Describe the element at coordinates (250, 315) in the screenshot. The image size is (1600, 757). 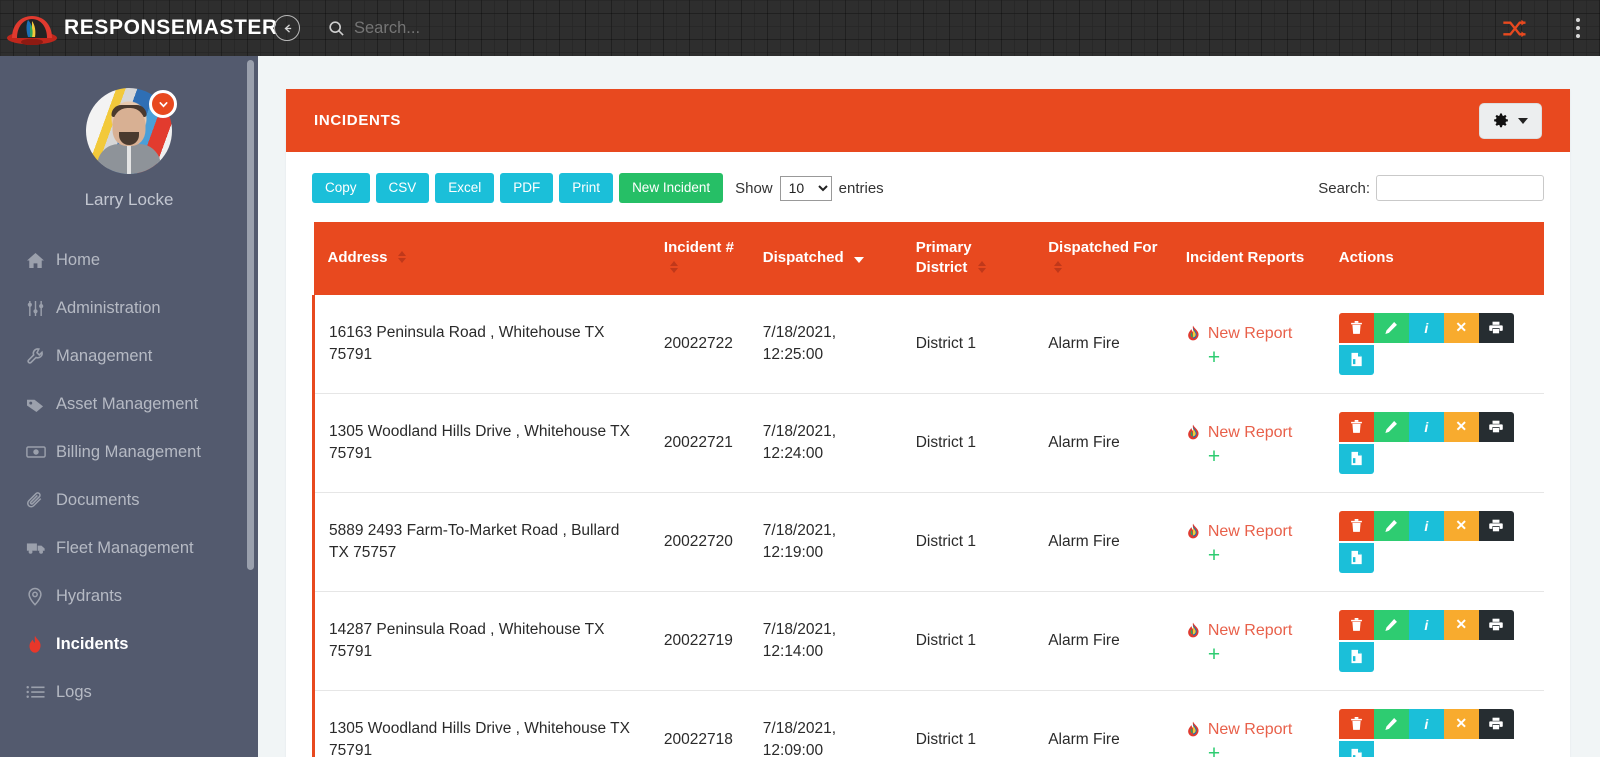
I see `sidebar-scrollbar-thumb` at that location.